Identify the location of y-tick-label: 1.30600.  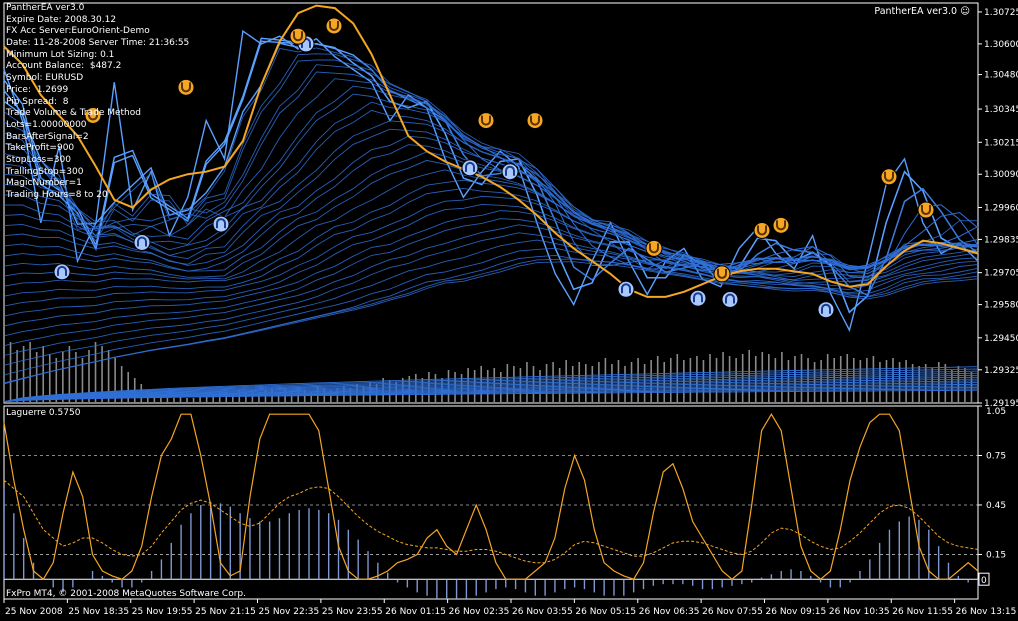
(1001, 45).